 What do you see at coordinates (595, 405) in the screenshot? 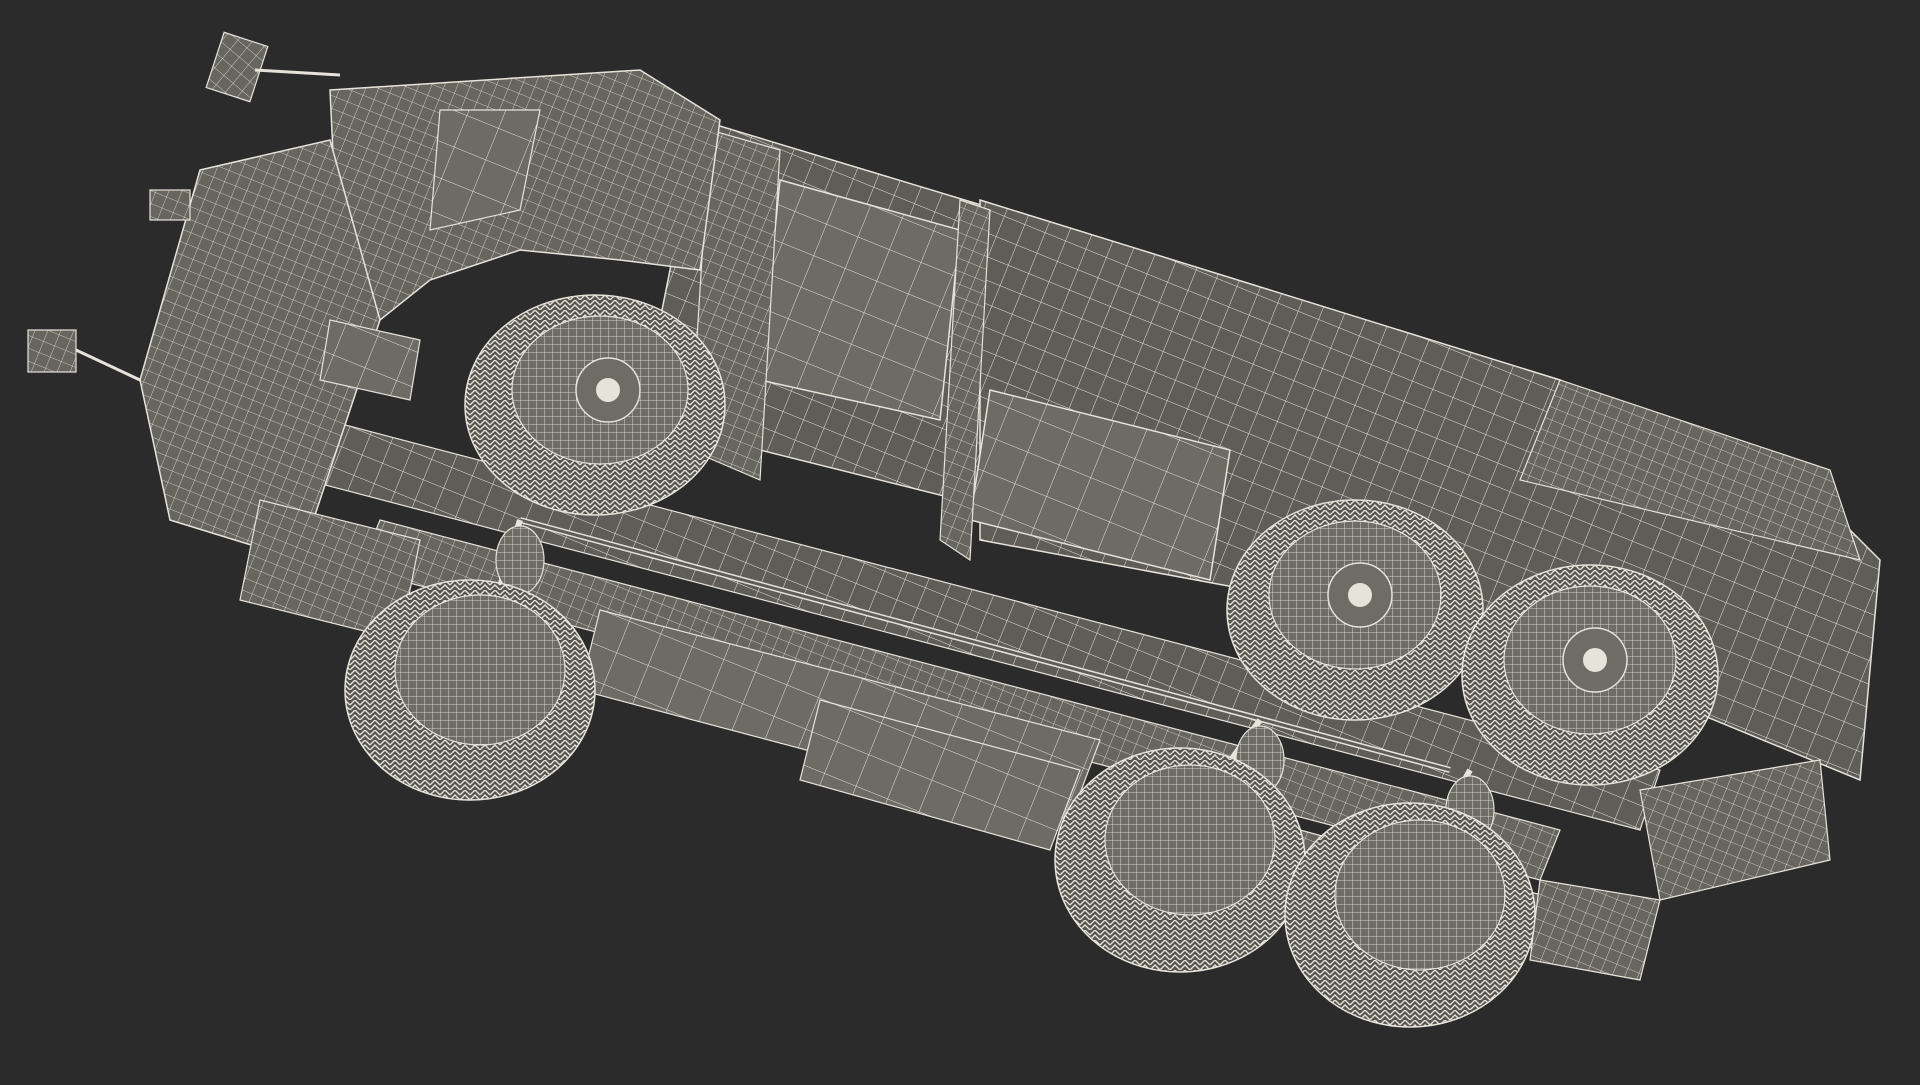
I see `wheel-front-right` at bounding box center [595, 405].